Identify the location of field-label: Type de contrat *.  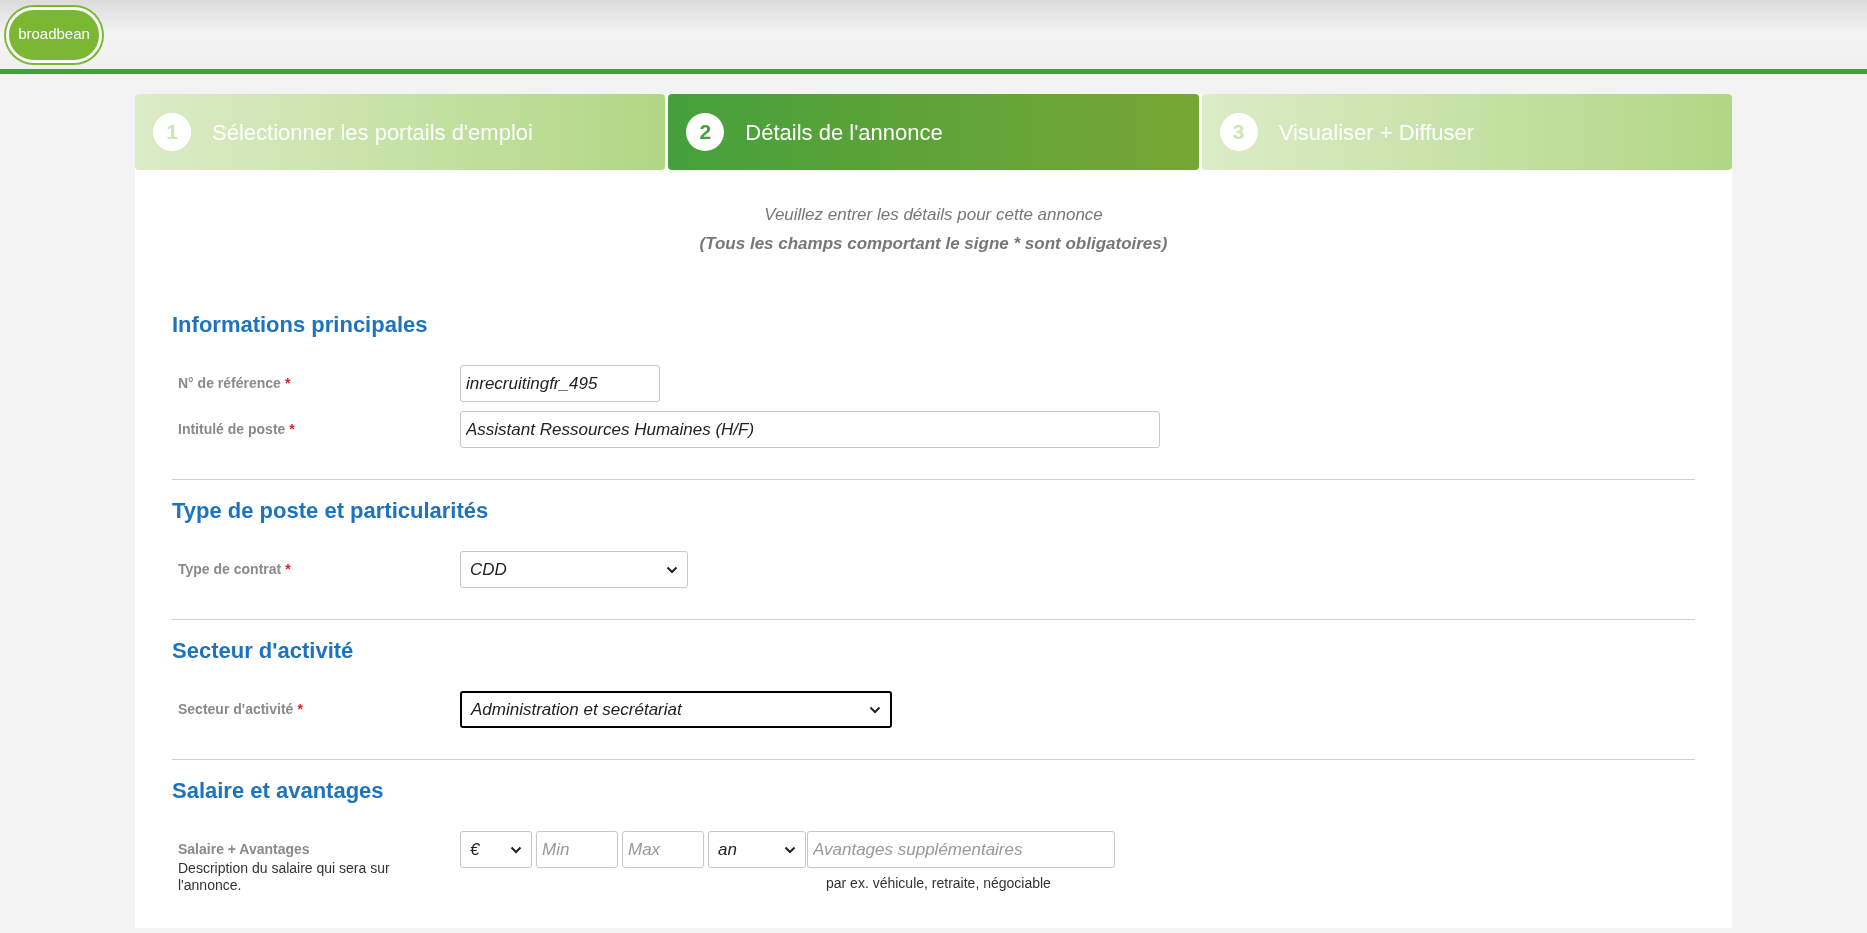
(235, 569).